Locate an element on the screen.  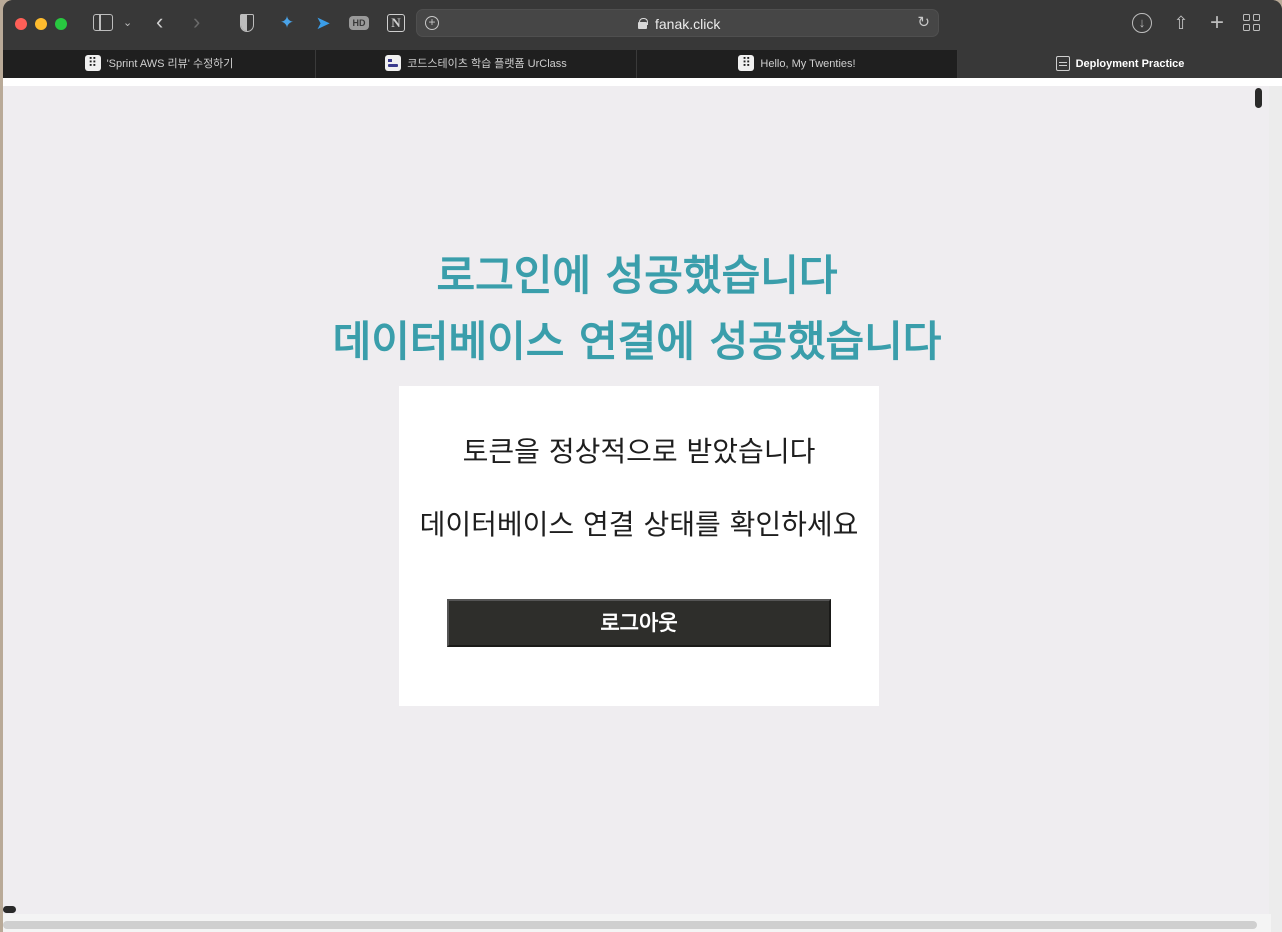
tab-hello-my-twenties: Hello, My Twenties! is located at coordinates (797, 64).